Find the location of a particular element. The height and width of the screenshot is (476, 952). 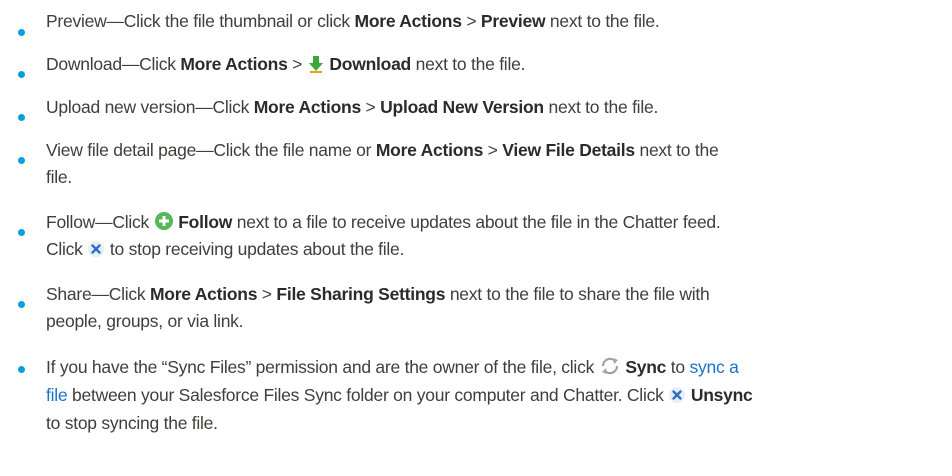

sync-a-file-link: sync a is located at coordinates (713, 367).